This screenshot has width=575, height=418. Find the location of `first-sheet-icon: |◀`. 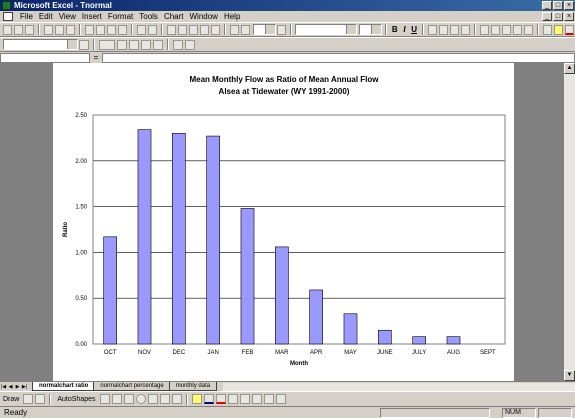

first-sheet-icon: |◀ is located at coordinates (3, 387).